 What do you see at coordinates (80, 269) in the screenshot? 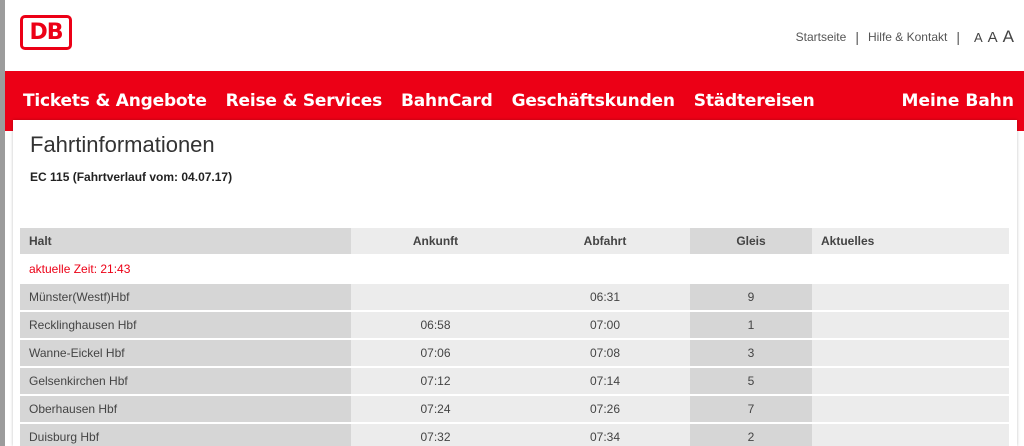
I see `current-time: aktuelle Zeit: 21:43` at bounding box center [80, 269].